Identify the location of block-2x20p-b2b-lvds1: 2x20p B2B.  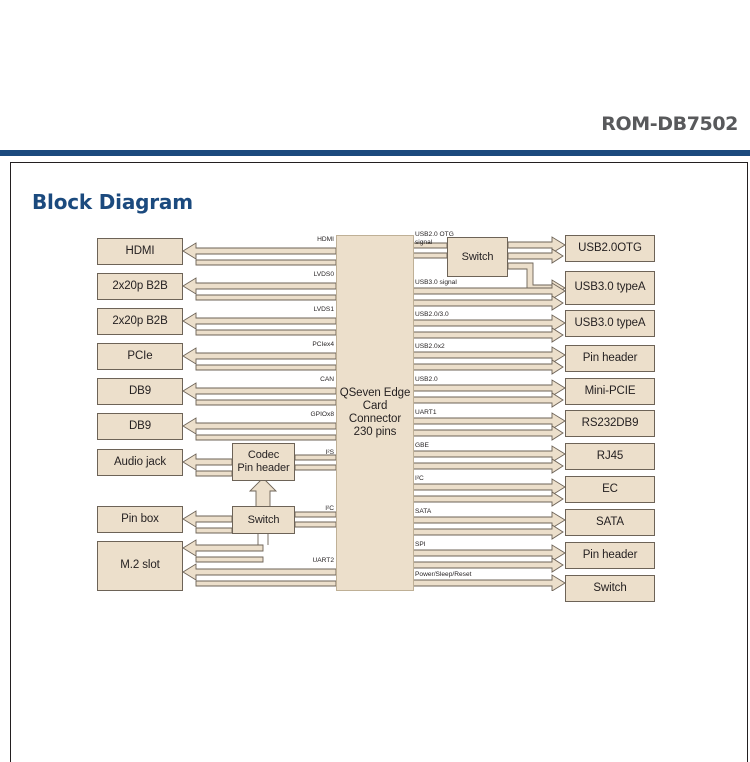
(140, 321).